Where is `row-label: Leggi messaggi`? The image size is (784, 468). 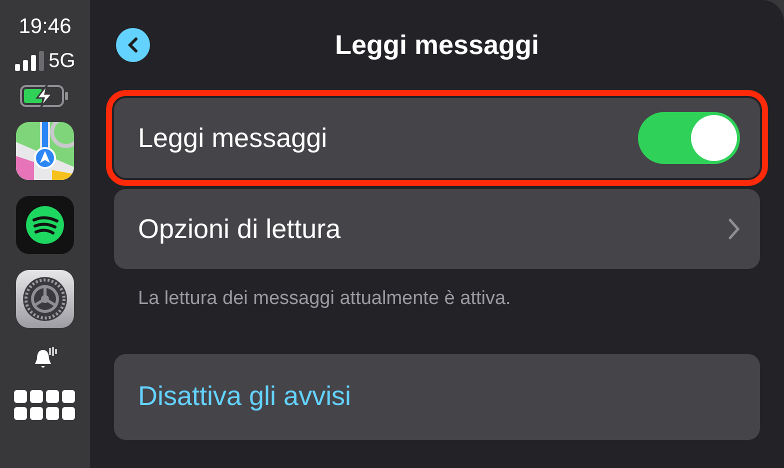
row-label: Leggi messaggi is located at coordinates (233, 138).